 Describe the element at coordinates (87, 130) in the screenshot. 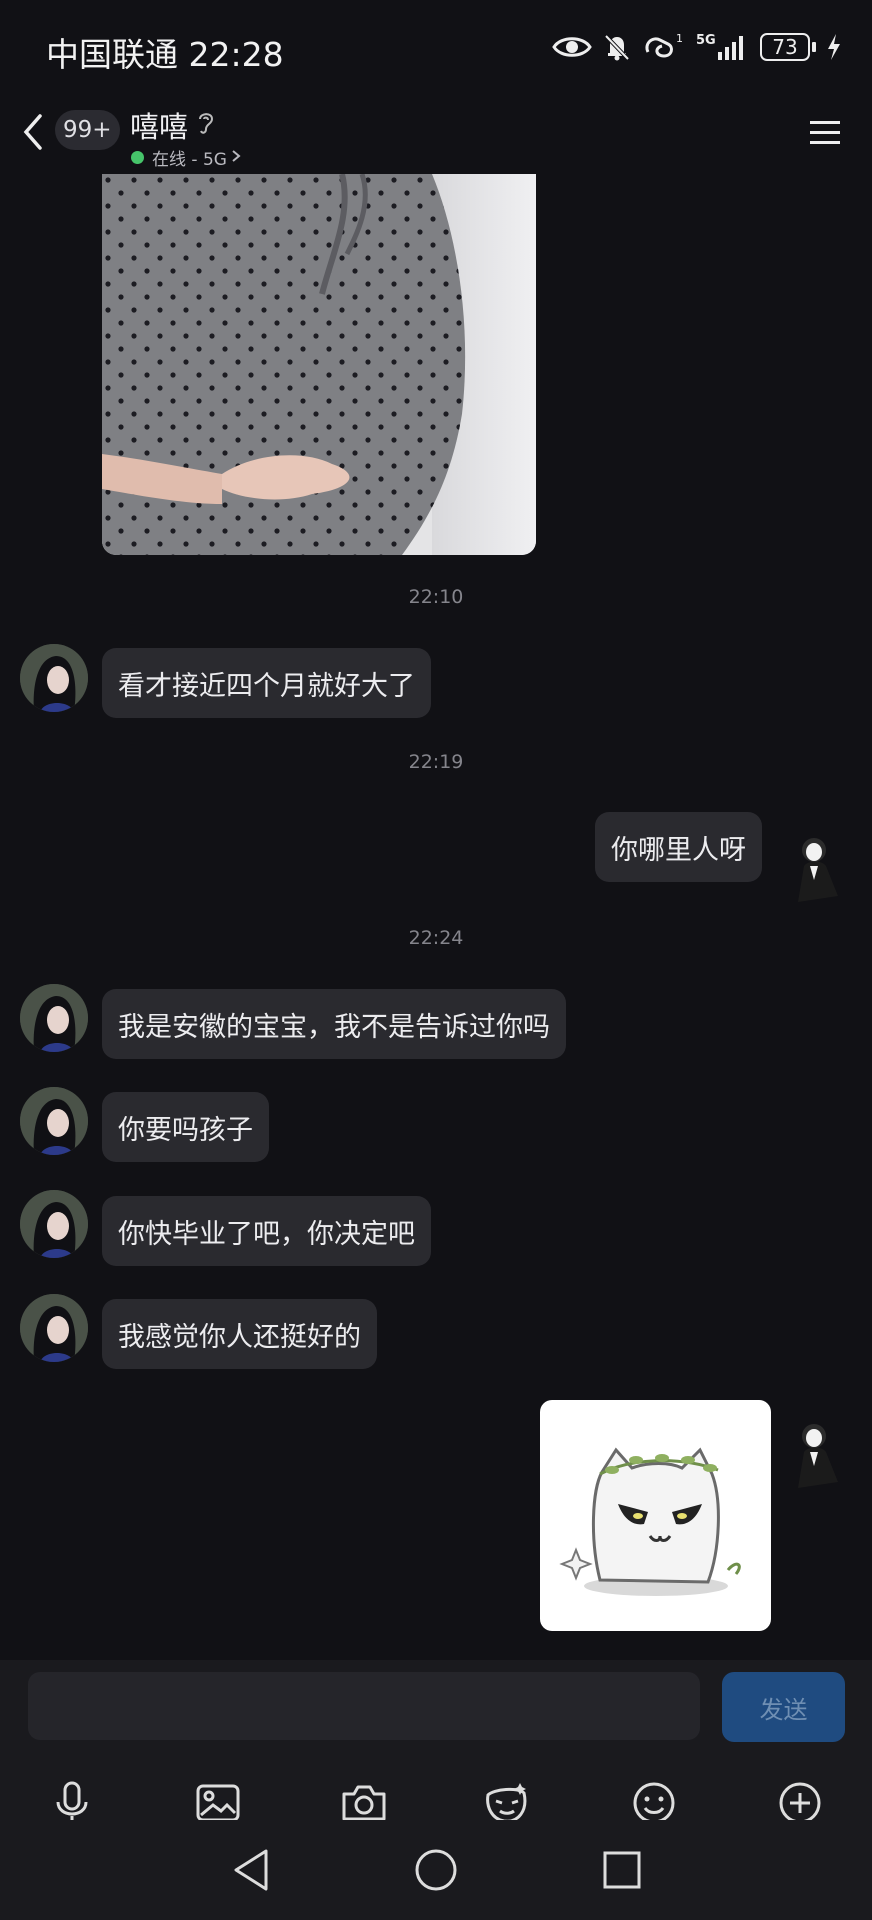

I see `unread-badge: 99+` at that location.